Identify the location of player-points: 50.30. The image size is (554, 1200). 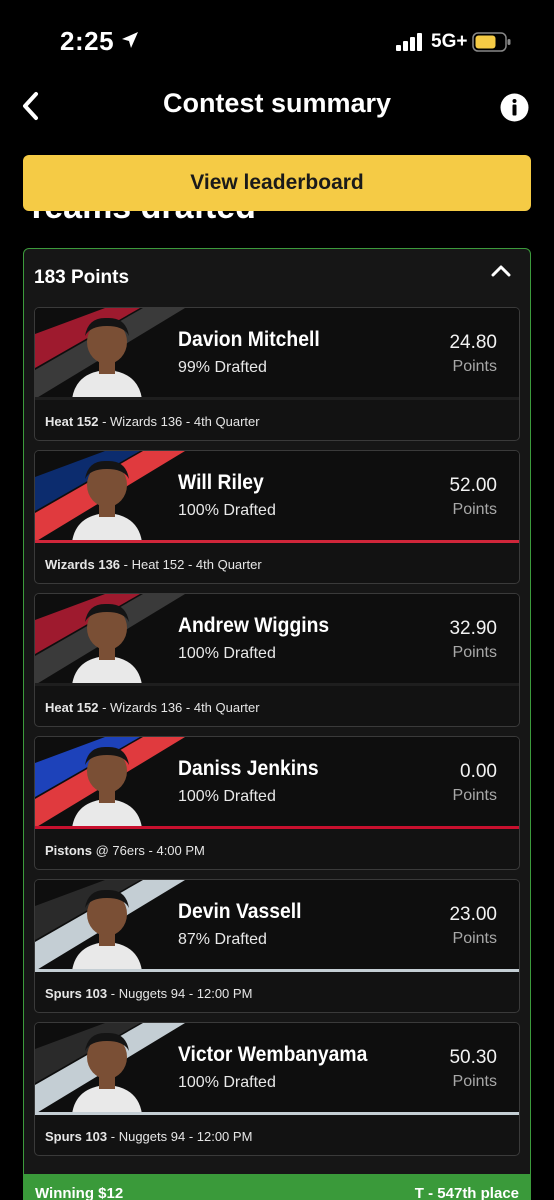
(473, 1057).